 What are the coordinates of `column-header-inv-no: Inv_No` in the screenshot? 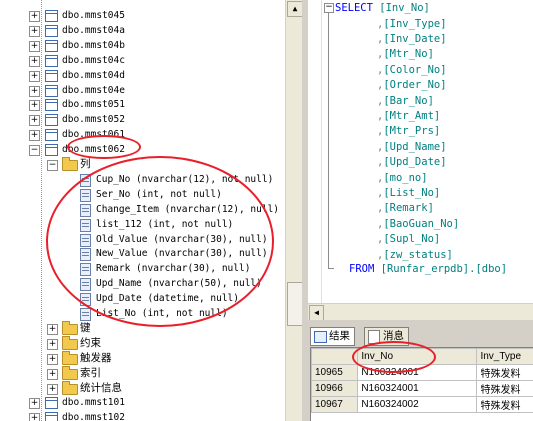 It's located at (417, 356).